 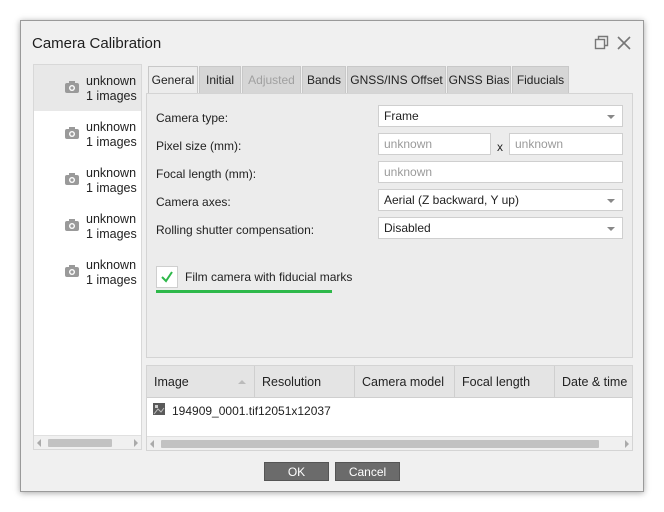 I want to click on camera-type-select: Frame, so click(x=500, y=116).